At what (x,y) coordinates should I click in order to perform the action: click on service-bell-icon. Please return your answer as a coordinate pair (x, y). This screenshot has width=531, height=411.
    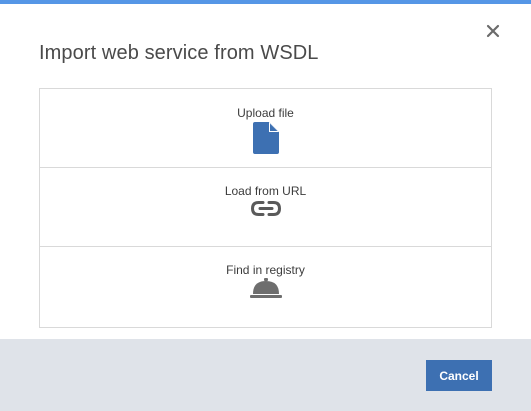
    Looking at the image, I should click on (266, 288).